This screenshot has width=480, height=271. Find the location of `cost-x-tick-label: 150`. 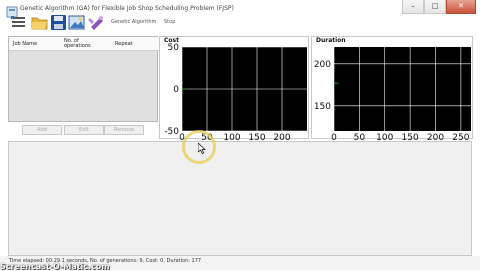

cost-x-tick-label: 150 is located at coordinates (256, 136).